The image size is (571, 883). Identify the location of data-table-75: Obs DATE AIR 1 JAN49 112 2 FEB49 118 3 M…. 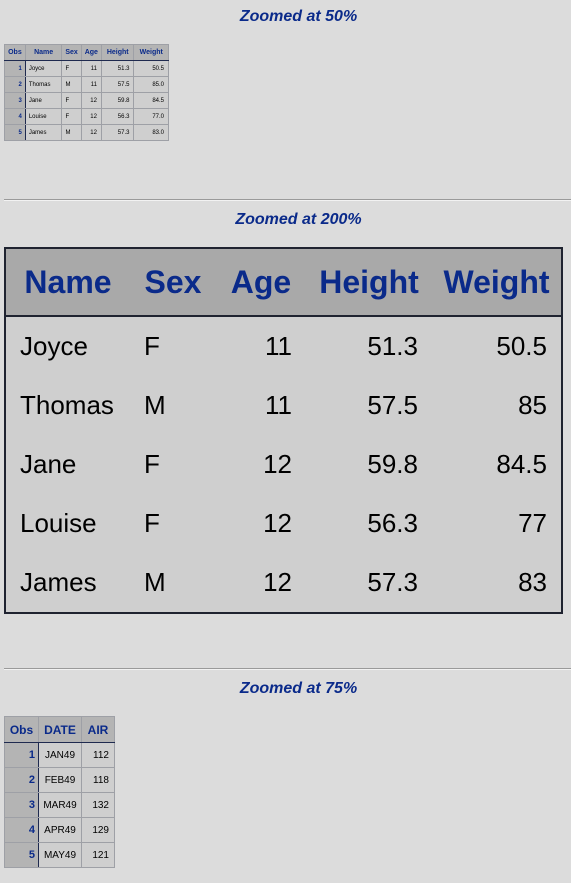
(59, 792).